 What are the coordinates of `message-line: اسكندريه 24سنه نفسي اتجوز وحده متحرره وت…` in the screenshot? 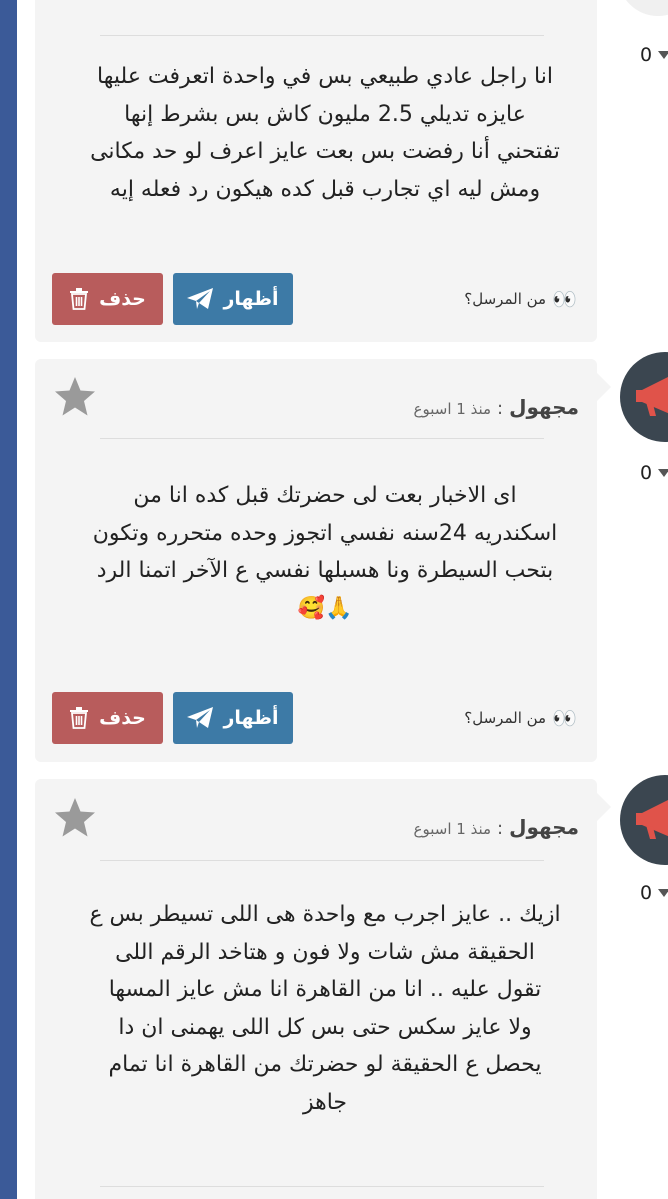 It's located at (325, 533).